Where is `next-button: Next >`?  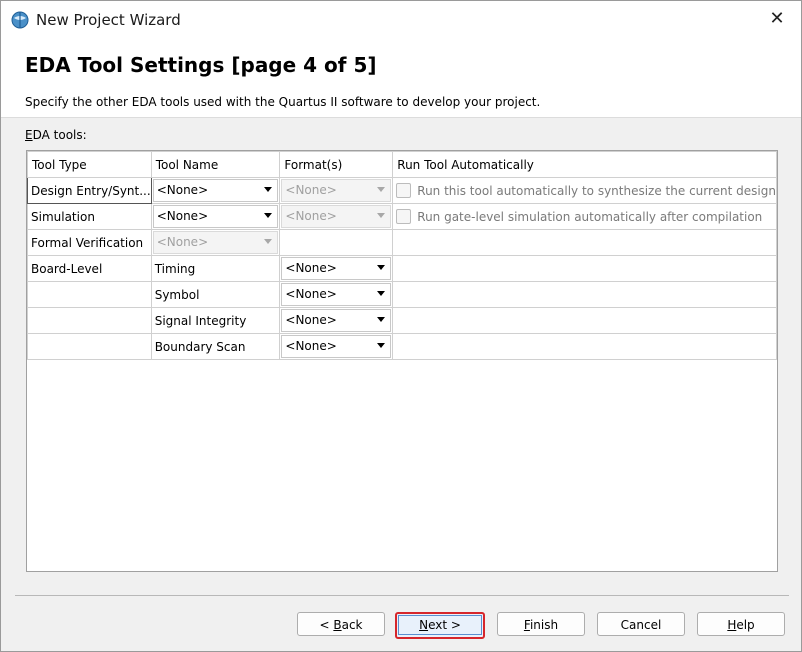
next-button: Next > is located at coordinates (440, 625).